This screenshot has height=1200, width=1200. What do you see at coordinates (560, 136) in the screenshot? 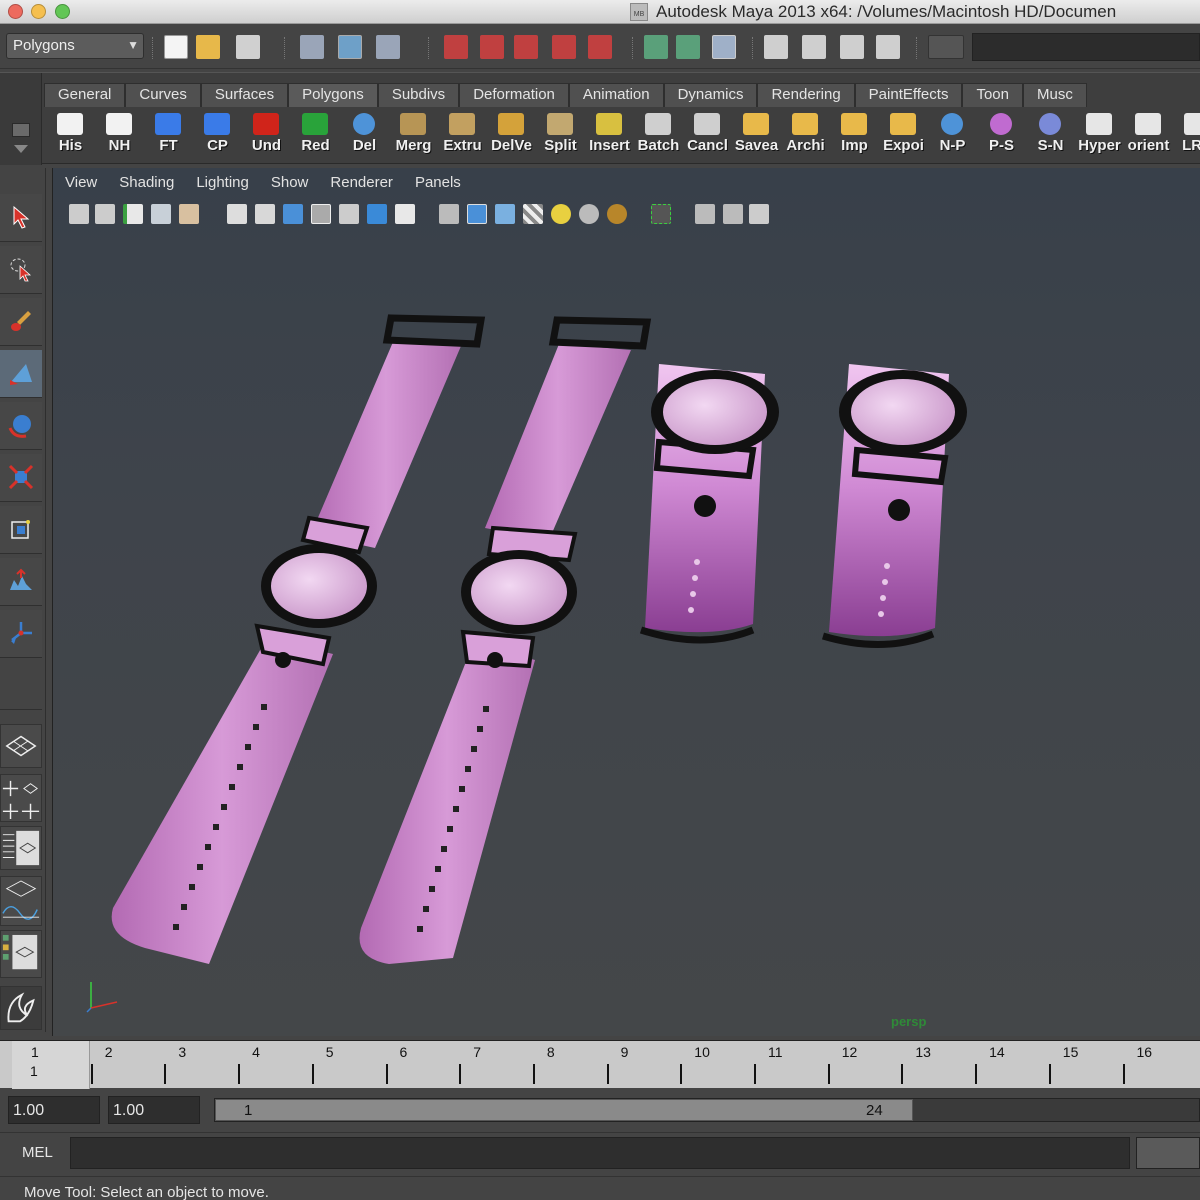
I see `shelf-button-split: Split` at bounding box center [560, 136].